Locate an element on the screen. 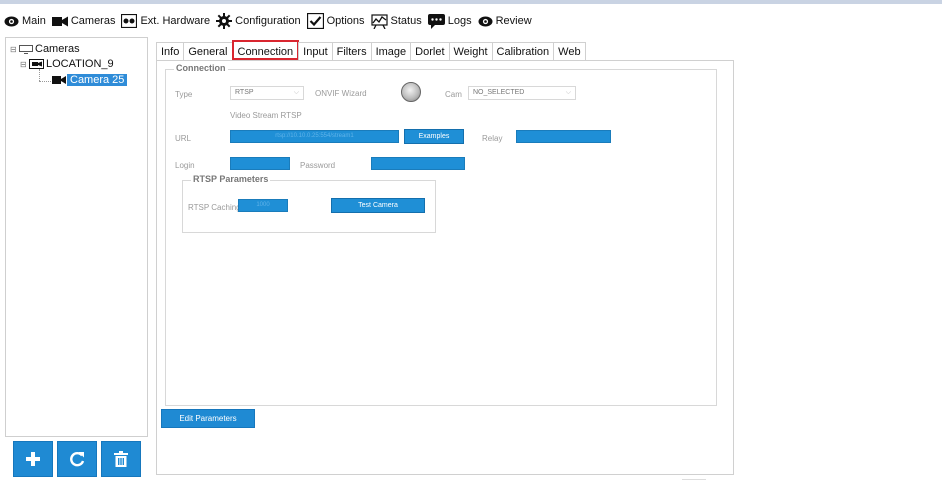 The height and width of the screenshot is (483, 942). menu-ext-hardware: Ext. Hardware is located at coordinates (165, 21).